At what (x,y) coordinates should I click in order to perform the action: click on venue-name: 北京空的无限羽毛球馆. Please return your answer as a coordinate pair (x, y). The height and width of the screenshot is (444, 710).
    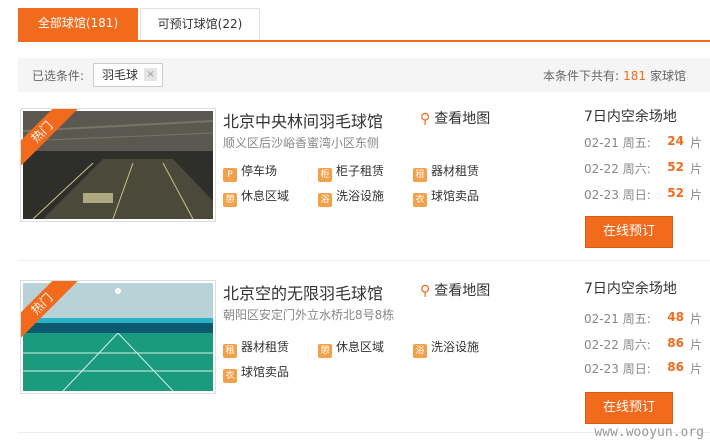
    Looking at the image, I should click on (303, 292).